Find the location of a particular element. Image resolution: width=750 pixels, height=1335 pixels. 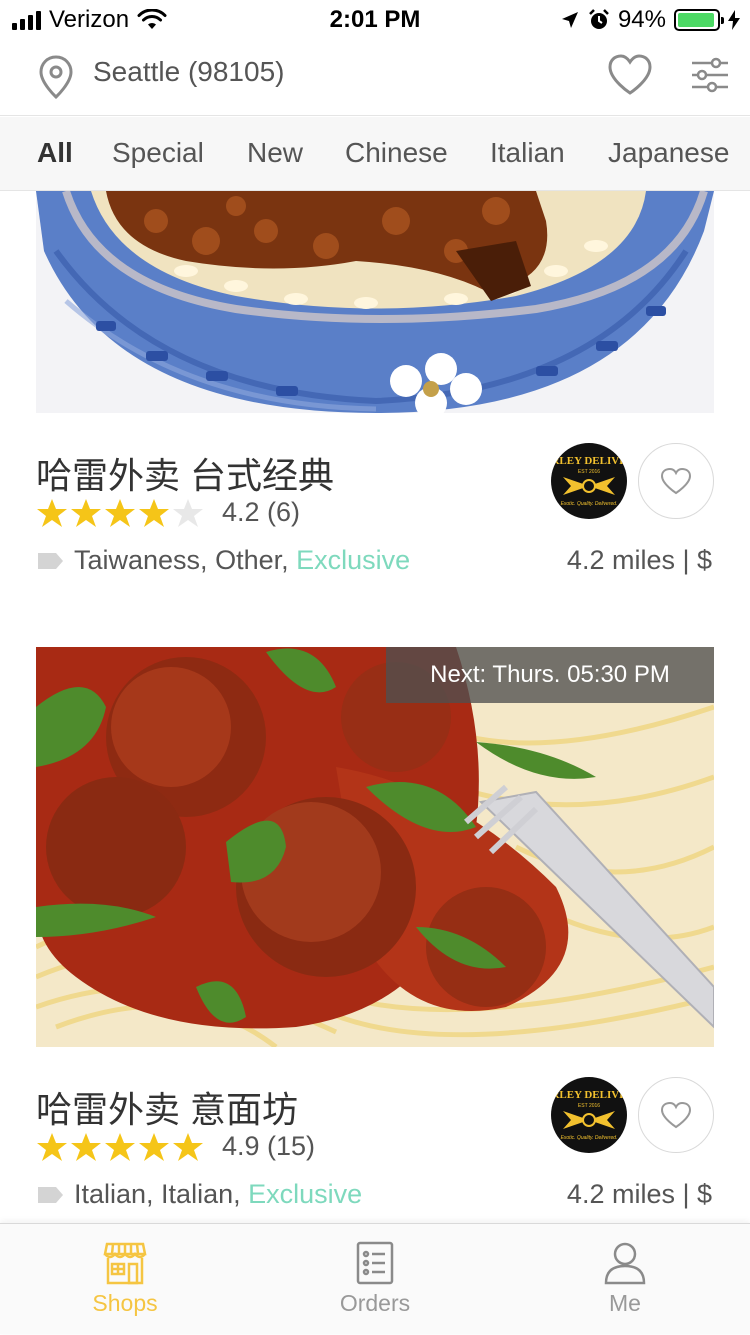

shop-name: 哈雷外卖 意面坊 is located at coordinates (167, 1107).